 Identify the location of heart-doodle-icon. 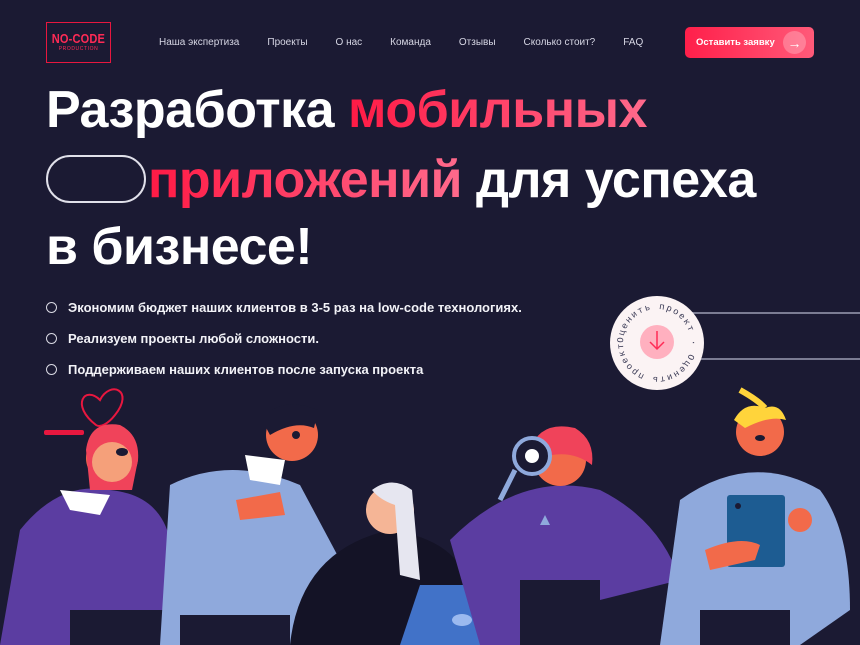
(102, 407).